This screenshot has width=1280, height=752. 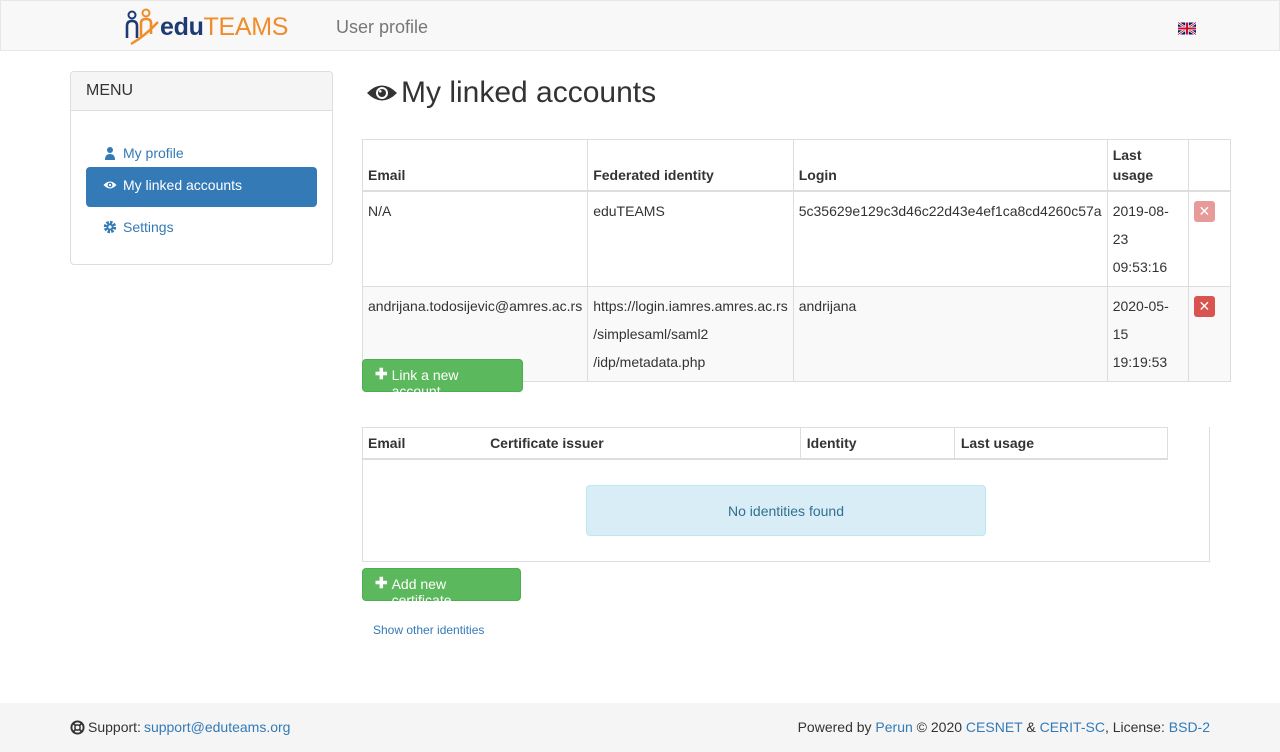 What do you see at coordinates (1187, 28) in the screenshot?
I see `uk-flag-icon` at bounding box center [1187, 28].